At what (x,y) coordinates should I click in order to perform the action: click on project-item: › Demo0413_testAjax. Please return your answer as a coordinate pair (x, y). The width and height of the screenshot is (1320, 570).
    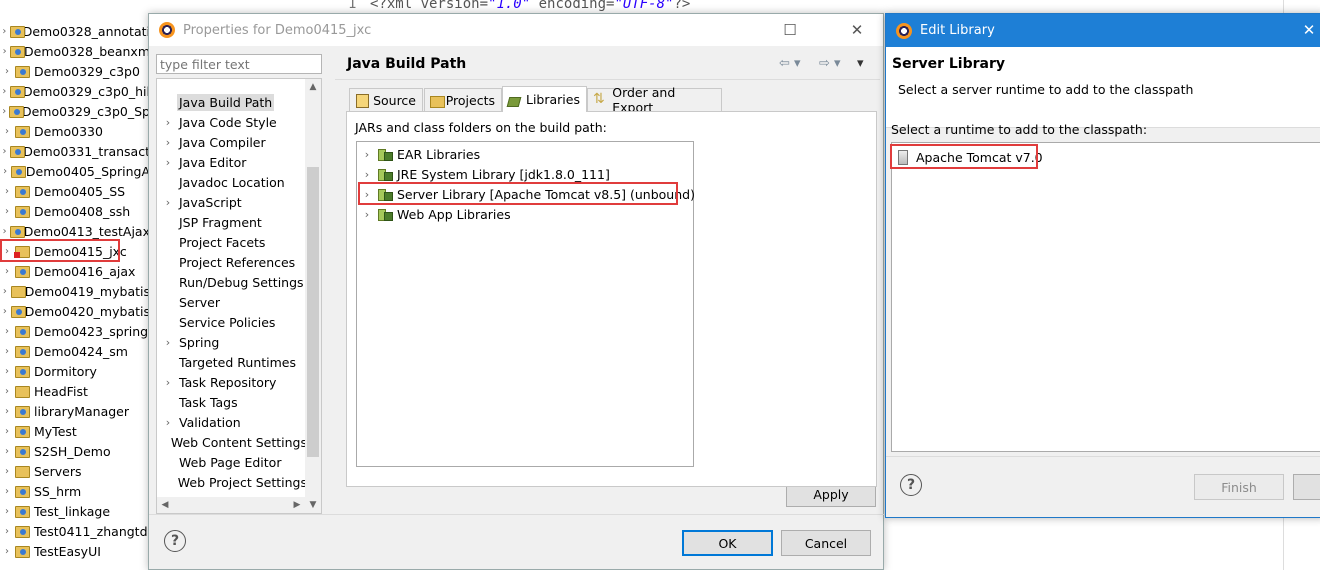
    Looking at the image, I should click on (75, 231).